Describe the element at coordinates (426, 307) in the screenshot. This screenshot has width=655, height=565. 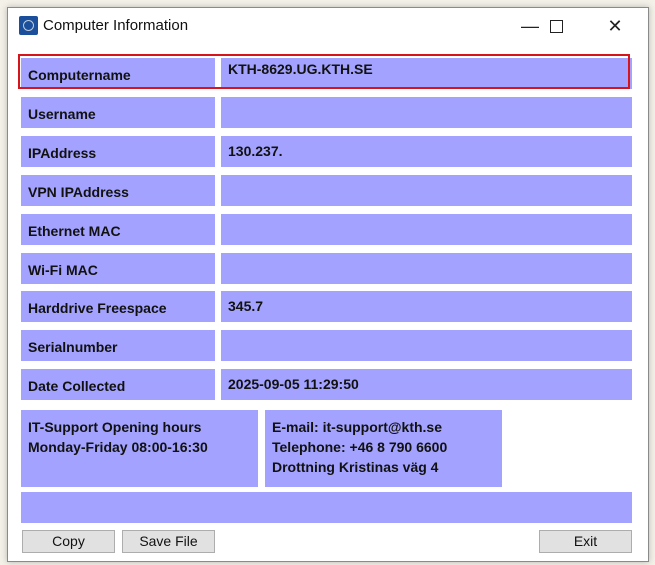
I see `harddrive-freespace-value: 345.7` at that location.